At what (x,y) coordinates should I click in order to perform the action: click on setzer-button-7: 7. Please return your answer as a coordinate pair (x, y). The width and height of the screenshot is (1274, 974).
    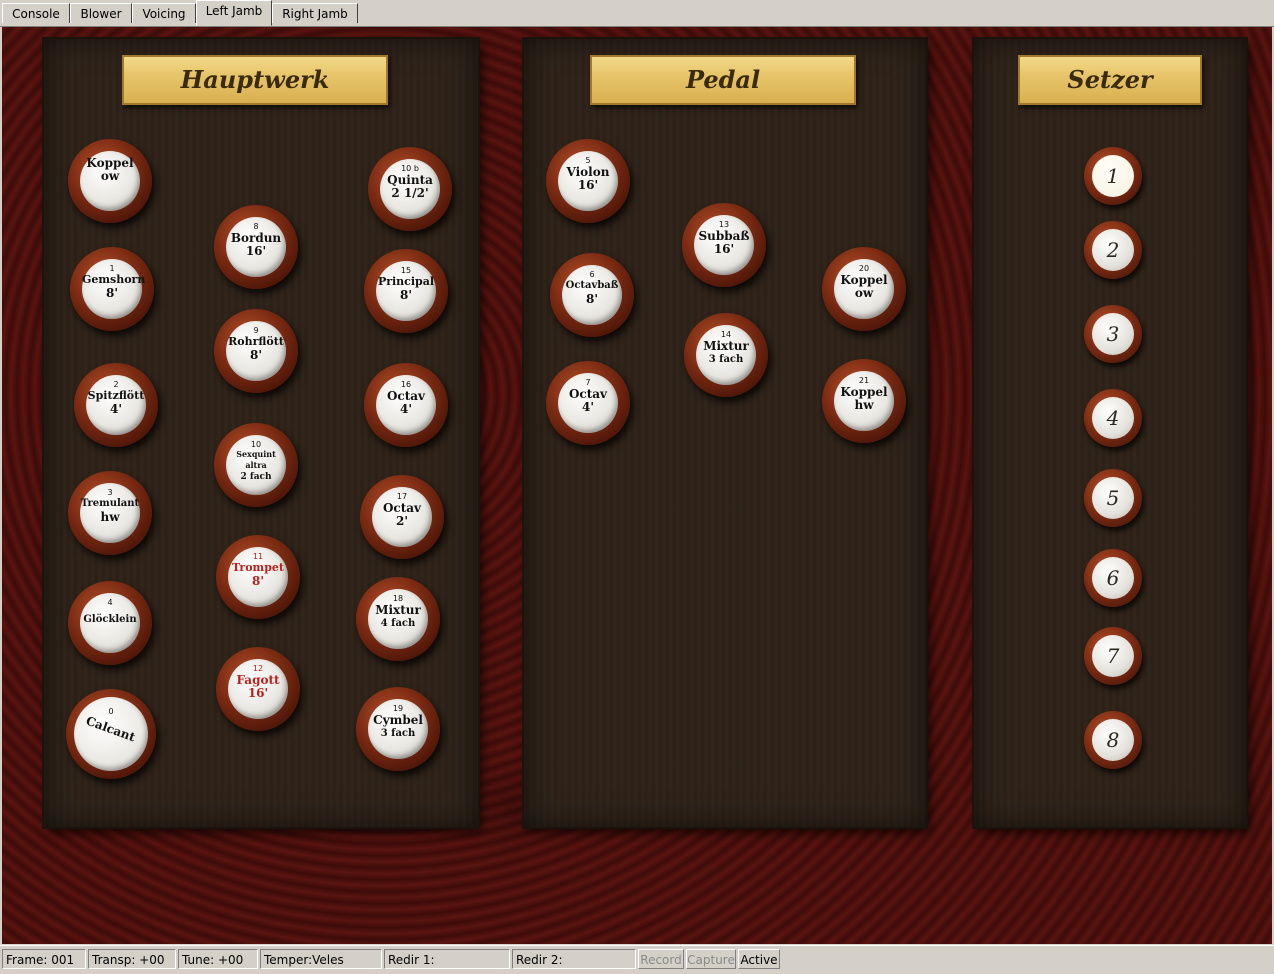
    Looking at the image, I should click on (1113, 656).